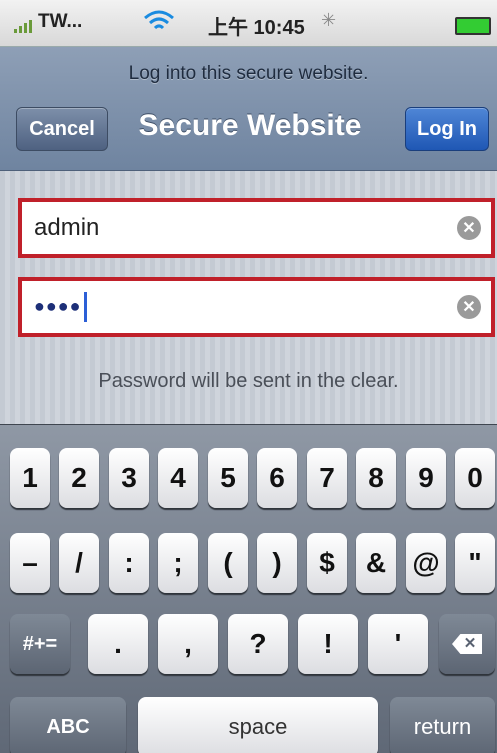 The height and width of the screenshot is (753, 497). I want to click on security-warning: Password will be sent in the clear., so click(248, 381).